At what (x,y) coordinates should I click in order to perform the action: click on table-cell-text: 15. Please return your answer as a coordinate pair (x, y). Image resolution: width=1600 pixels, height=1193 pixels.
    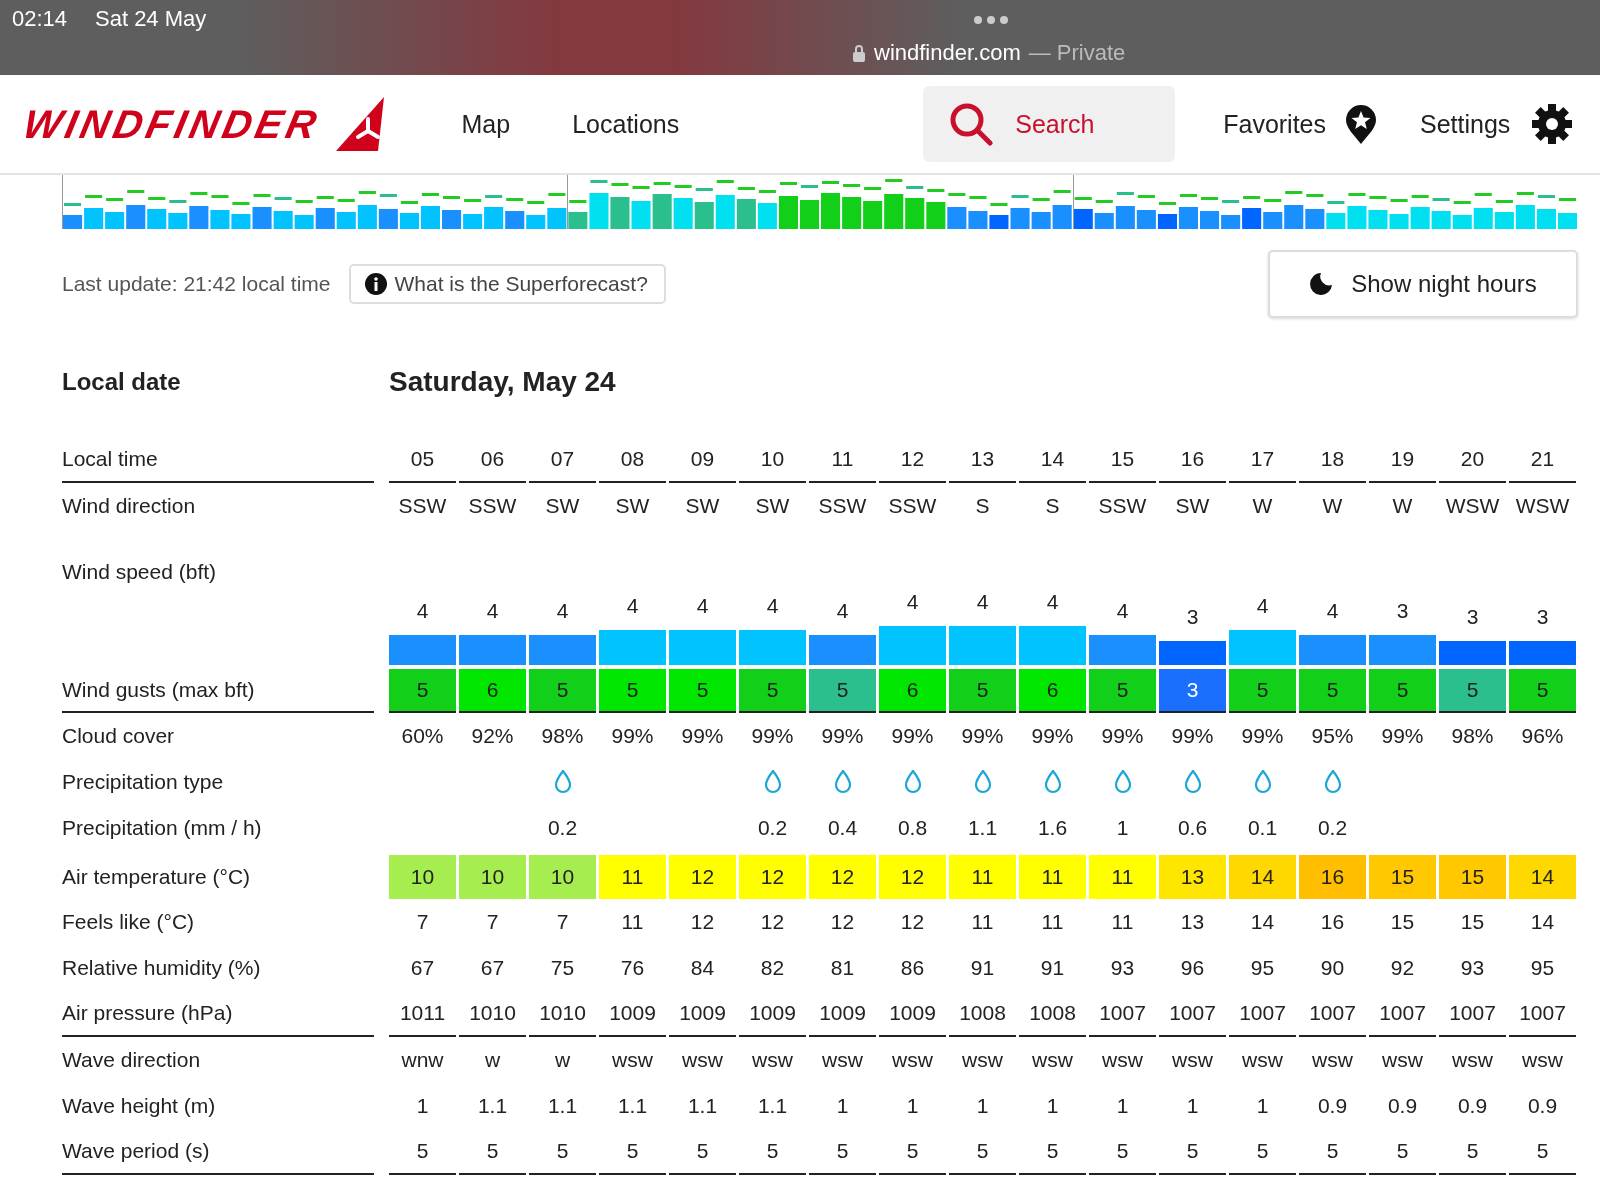
    Looking at the image, I should click on (1402, 922).